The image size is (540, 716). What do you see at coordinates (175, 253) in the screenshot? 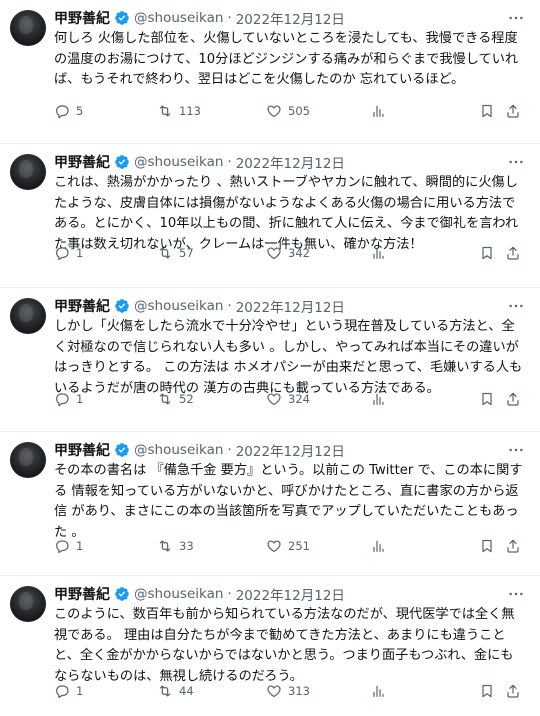
I see `retweet-button: 57` at bounding box center [175, 253].